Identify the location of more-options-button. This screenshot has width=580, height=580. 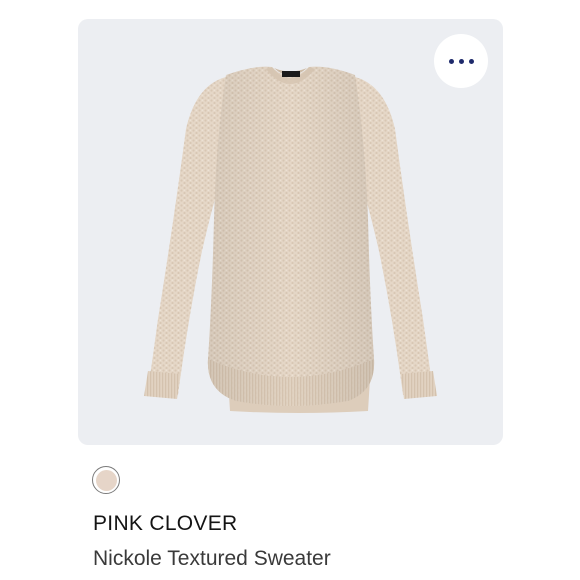
(461, 61).